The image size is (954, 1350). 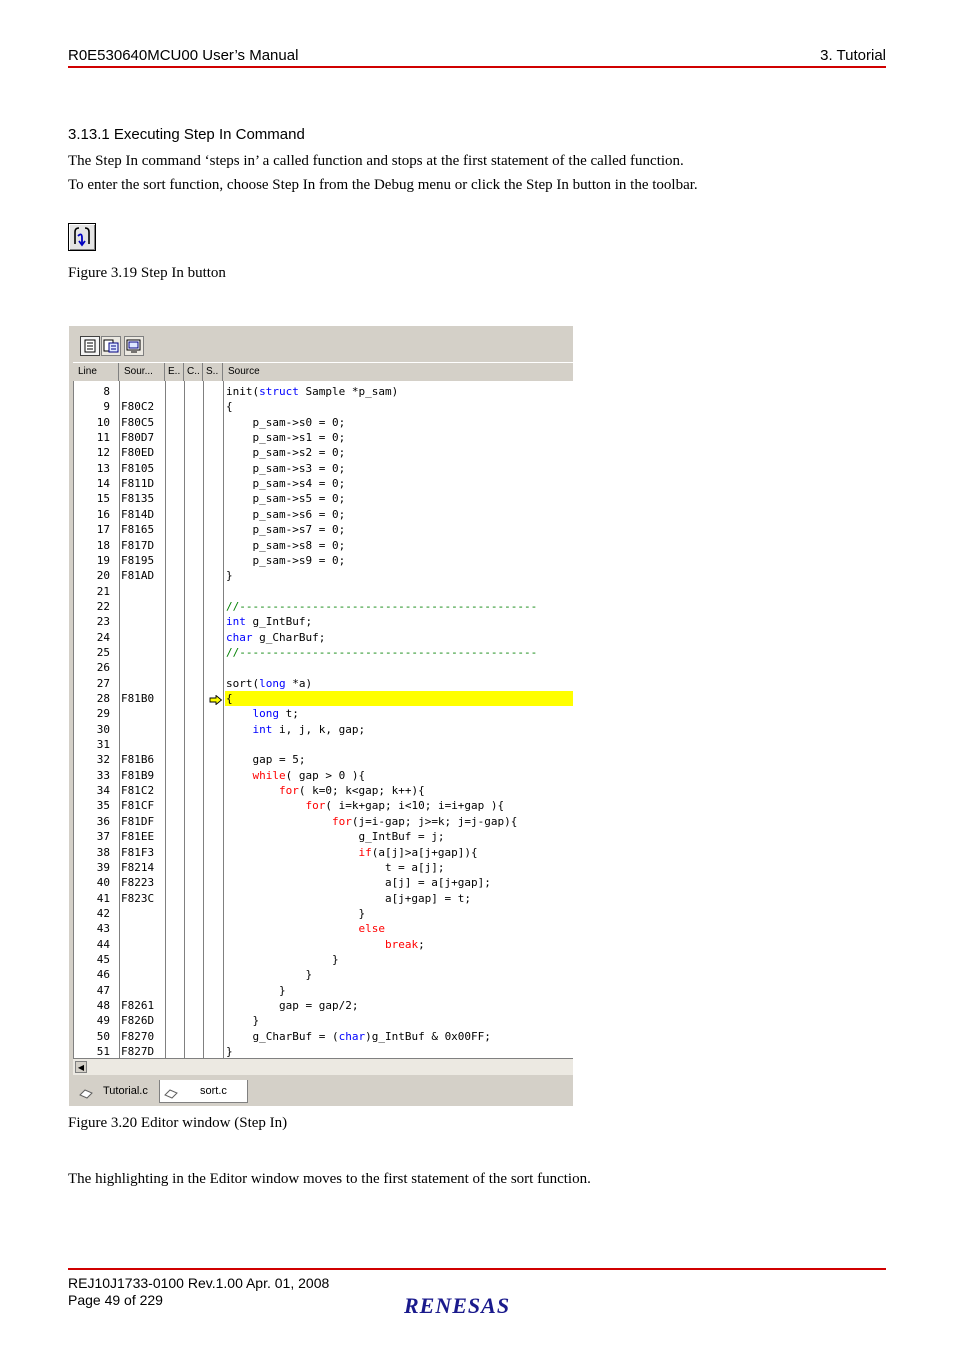 I want to click on code-line: 26, so click(x=323, y=667).